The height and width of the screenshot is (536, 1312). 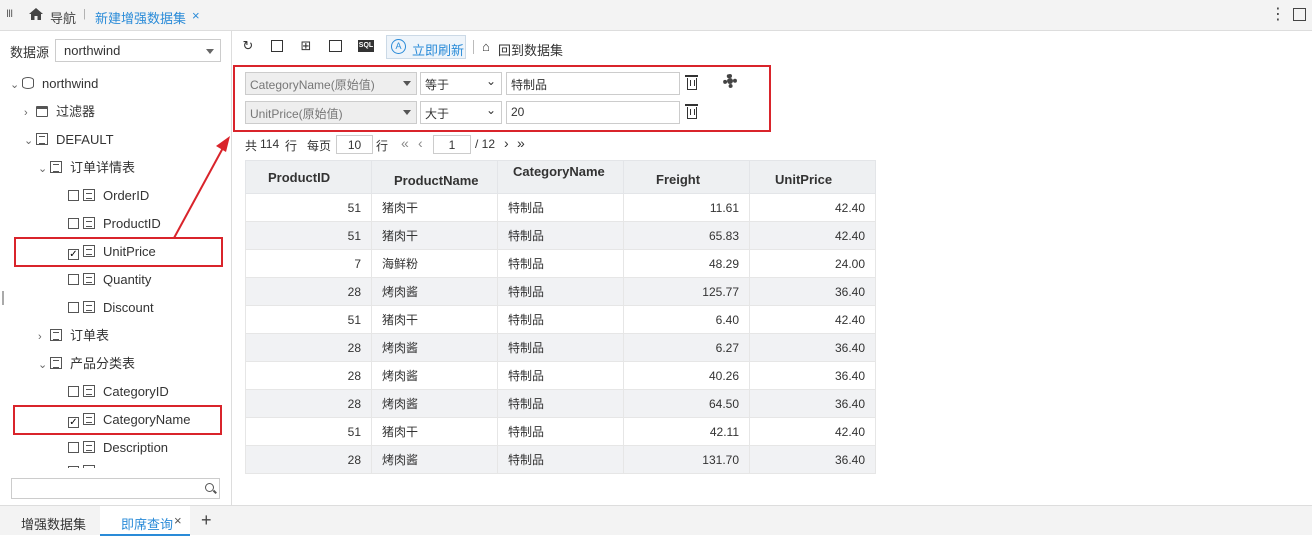 I want to click on last-page-icon: », so click(x=521, y=143).